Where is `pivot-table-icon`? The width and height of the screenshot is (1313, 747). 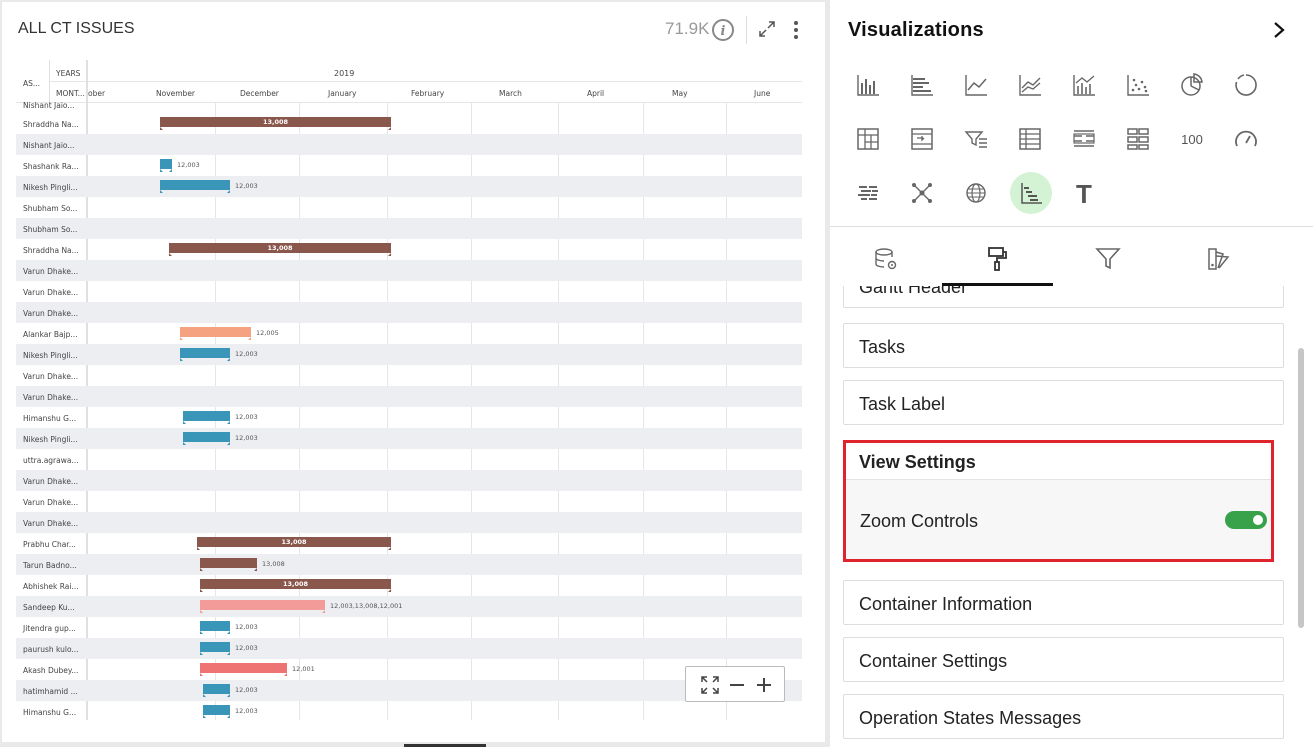 pivot-table-icon is located at coordinates (868, 139).